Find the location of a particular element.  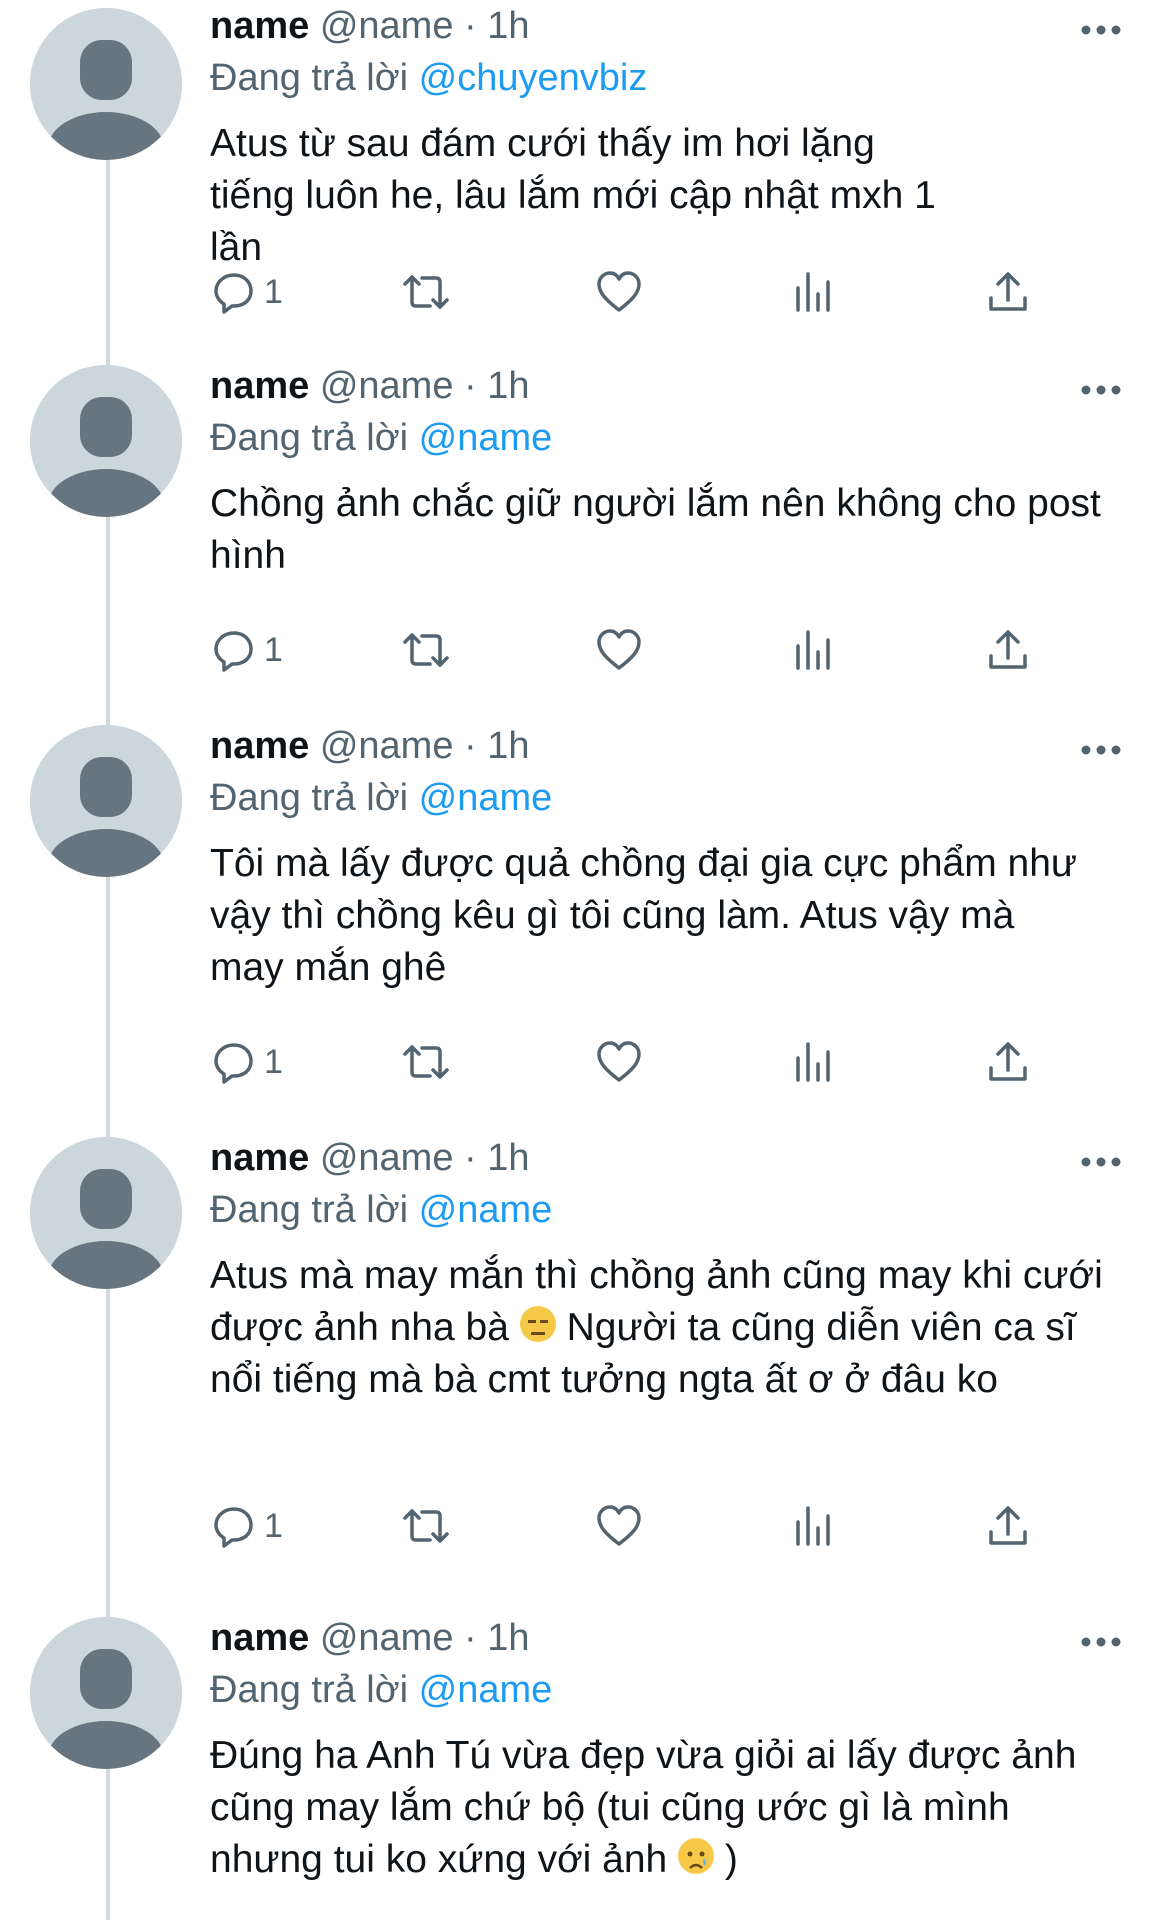

replying-to: Đang trả lời @chuyenvbiz is located at coordinates (665, 78).